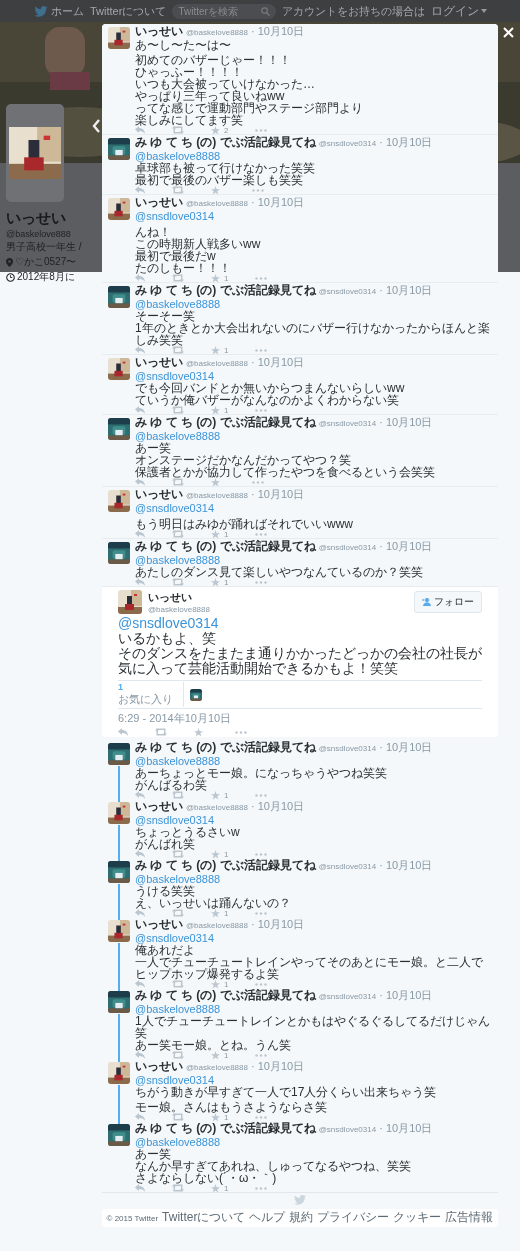  Describe the element at coordinates (301, 1217) in the screenshot. I see `footer-link: 規約` at that location.